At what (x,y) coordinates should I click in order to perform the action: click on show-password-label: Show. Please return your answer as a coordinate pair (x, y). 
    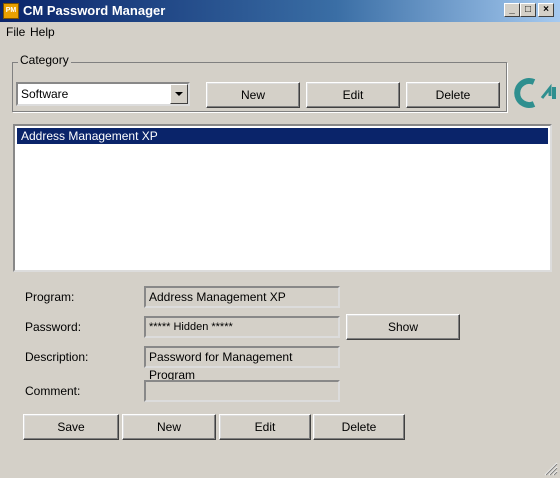
    Looking at the image, I should click on (403, 327).